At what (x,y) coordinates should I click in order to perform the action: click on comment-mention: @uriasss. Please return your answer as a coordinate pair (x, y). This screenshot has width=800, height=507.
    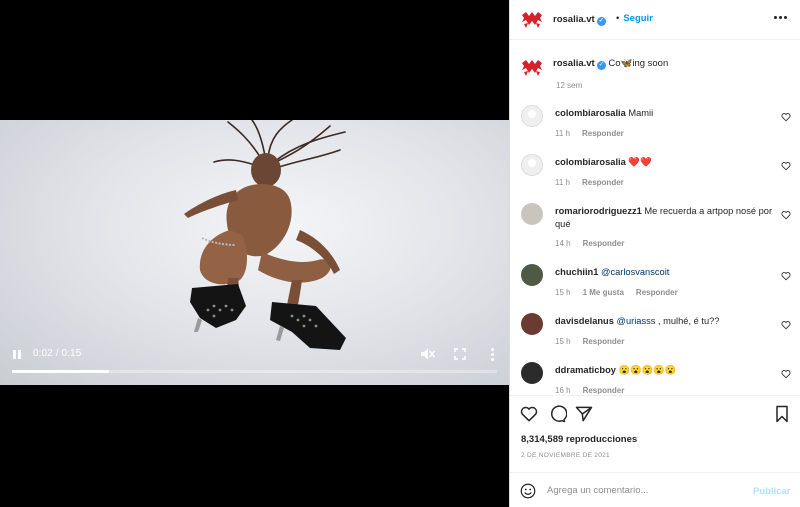
    Looking at the image, I should click on (636, 321).